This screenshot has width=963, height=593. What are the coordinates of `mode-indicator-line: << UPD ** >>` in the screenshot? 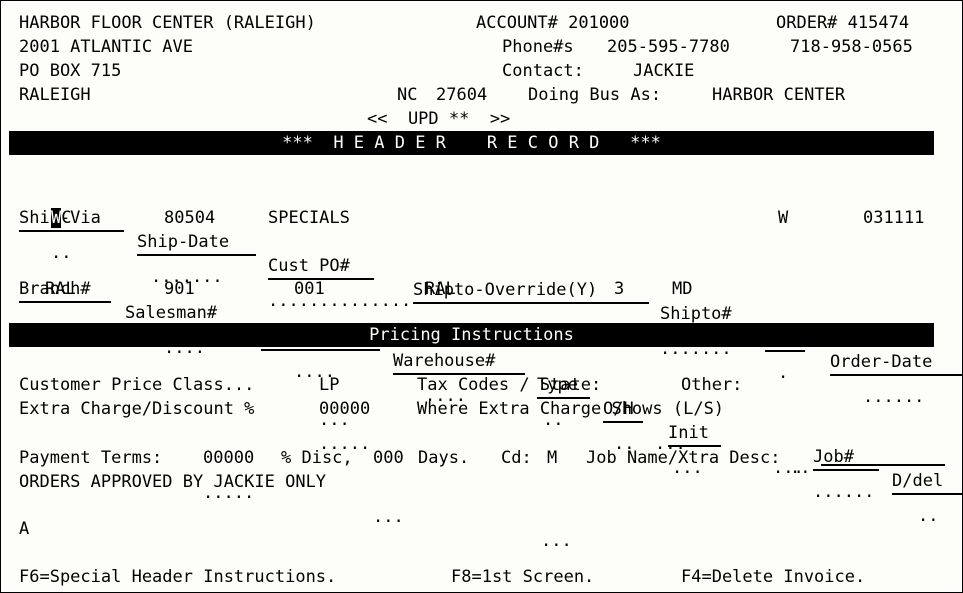 It's located at (481, 119).